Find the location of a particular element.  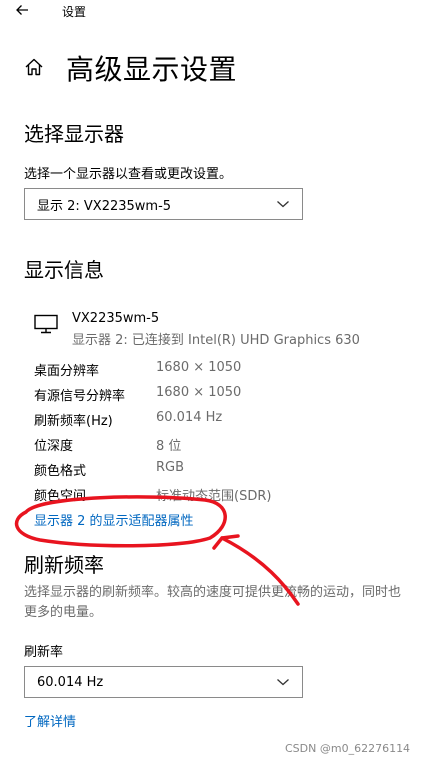

display-select-value: 显示 2: VX2235wm-5 is located at coordinates (104, 206).